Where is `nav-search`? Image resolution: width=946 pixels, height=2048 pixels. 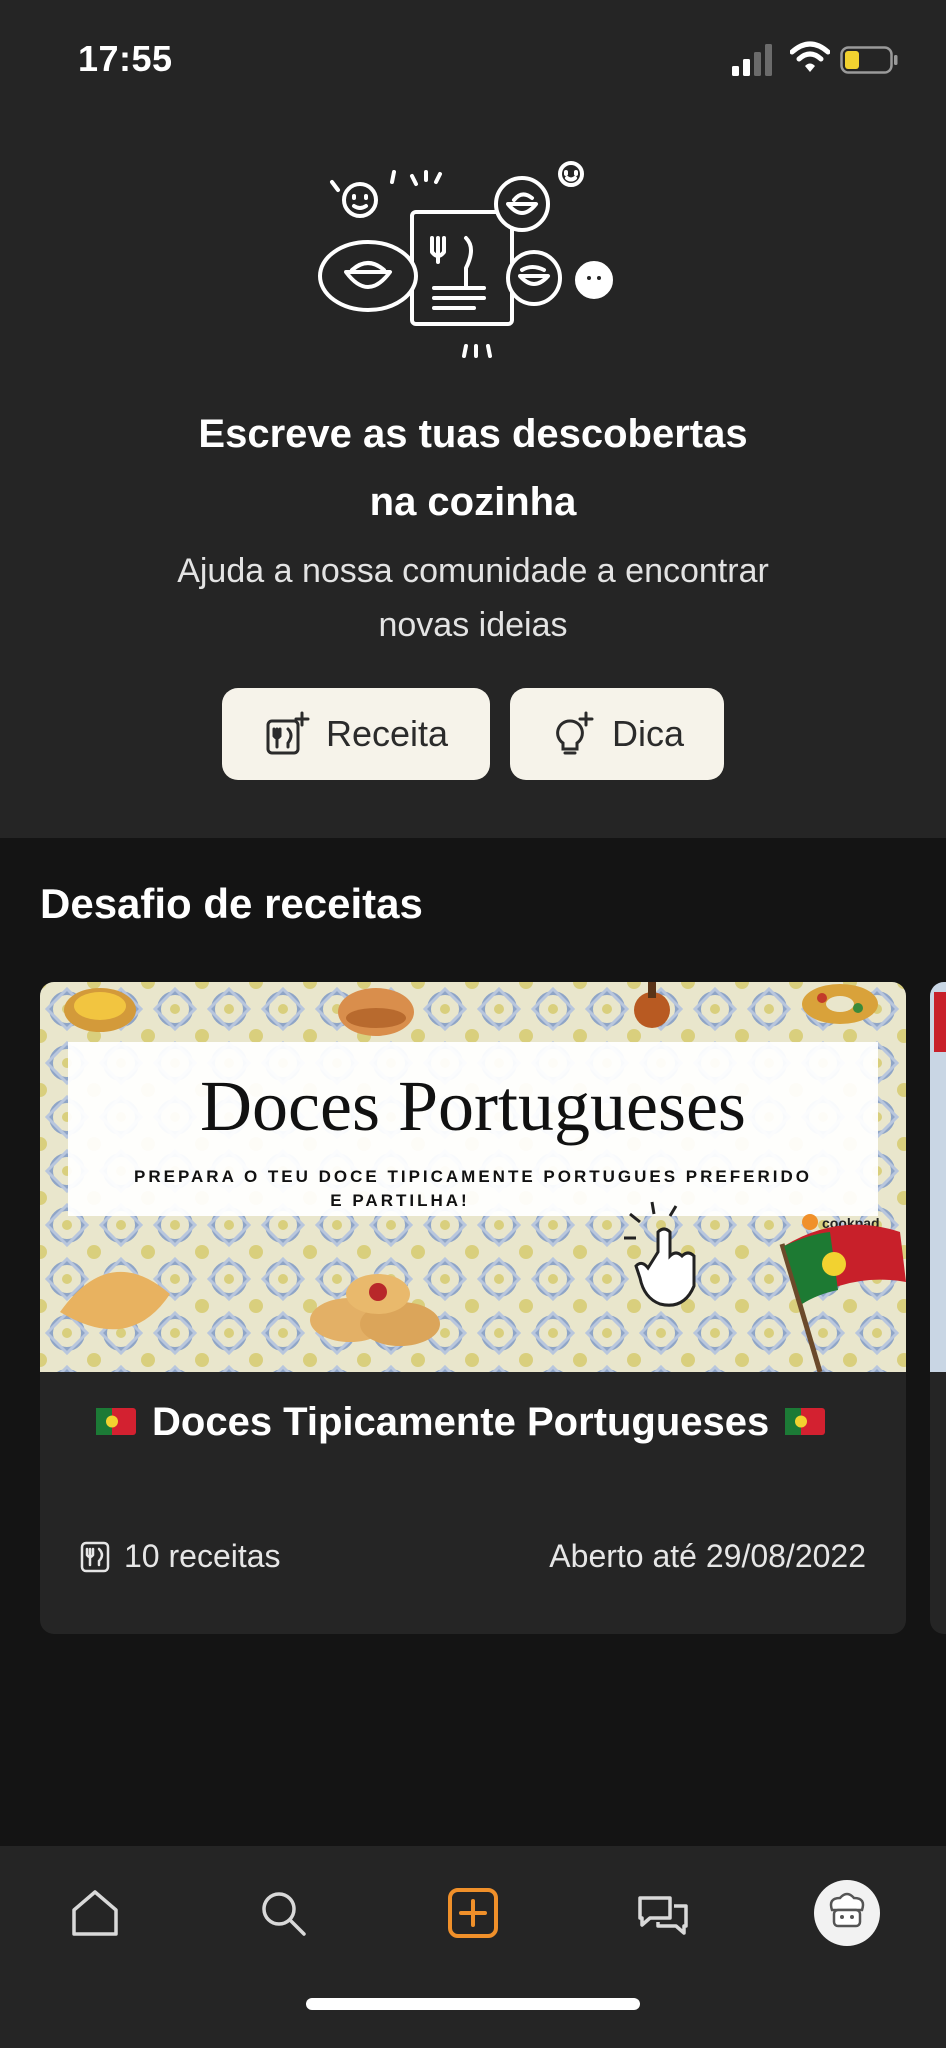
nav-search is located at coordinates (283, 1913).